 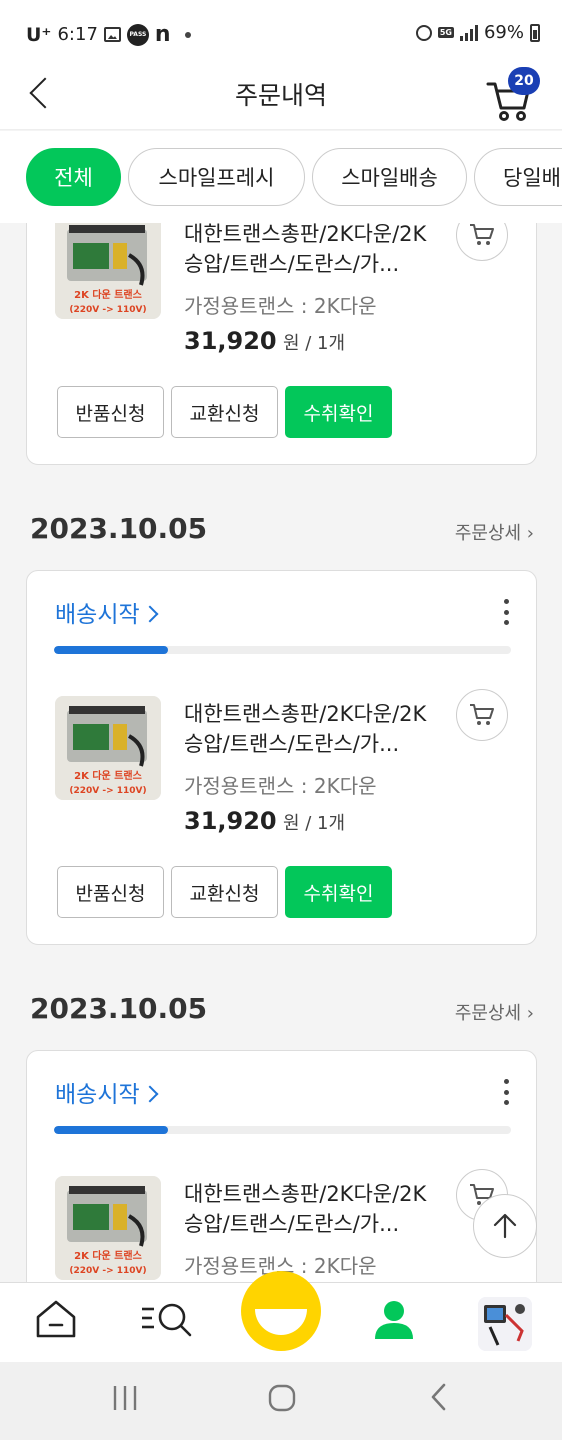 I want to click on cart-count-badge: 20, so click(x=524, y=81).